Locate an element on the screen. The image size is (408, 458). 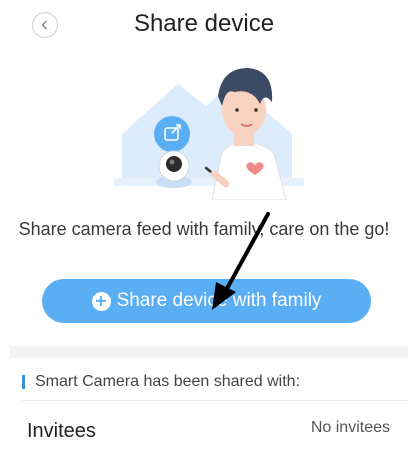
shared-with-text: Smart Camera has been shared with: is located at coordinates (168, 381).